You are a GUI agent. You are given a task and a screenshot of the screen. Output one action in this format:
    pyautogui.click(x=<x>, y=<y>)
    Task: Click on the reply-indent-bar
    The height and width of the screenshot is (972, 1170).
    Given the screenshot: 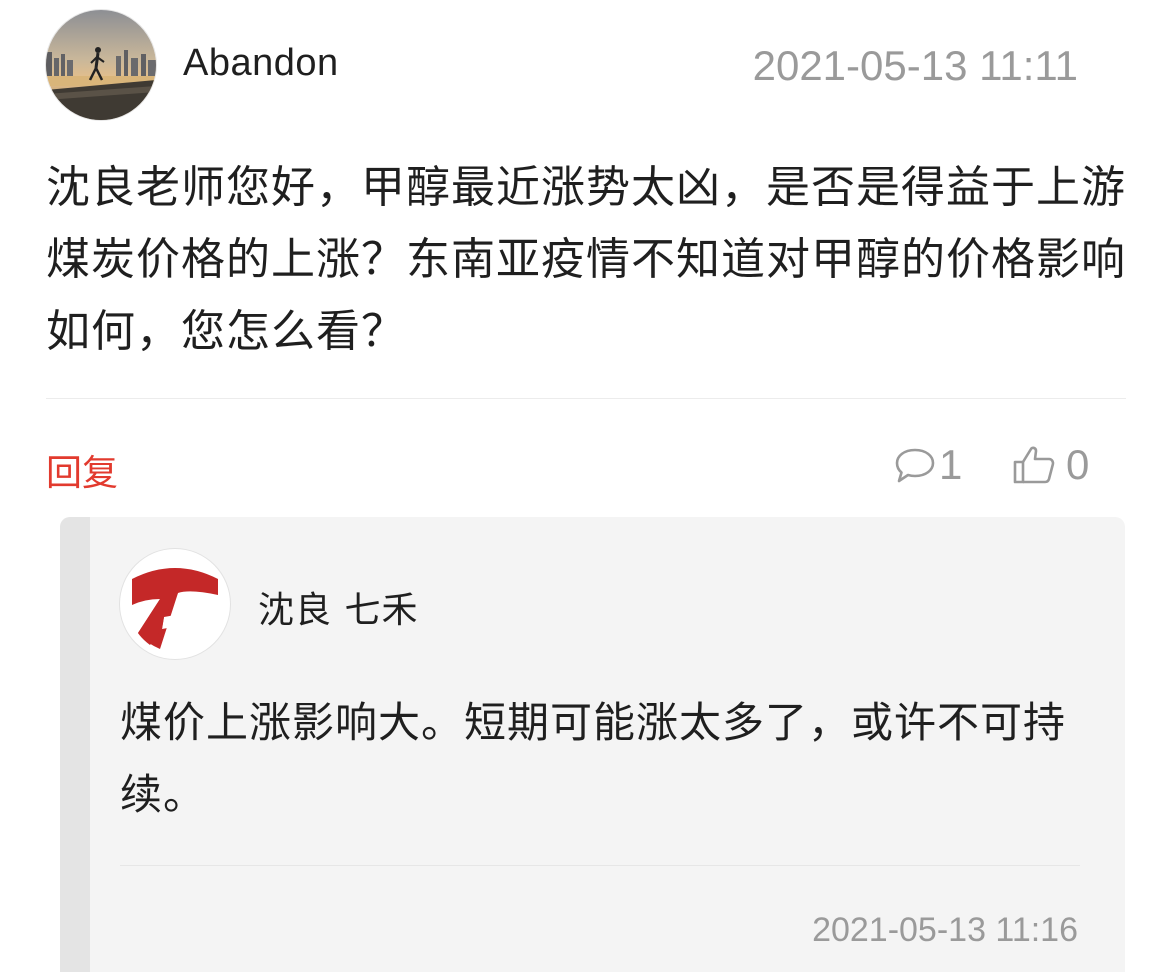 What is the action you would take?
    pyautogui.click(x=75, y=744)
    